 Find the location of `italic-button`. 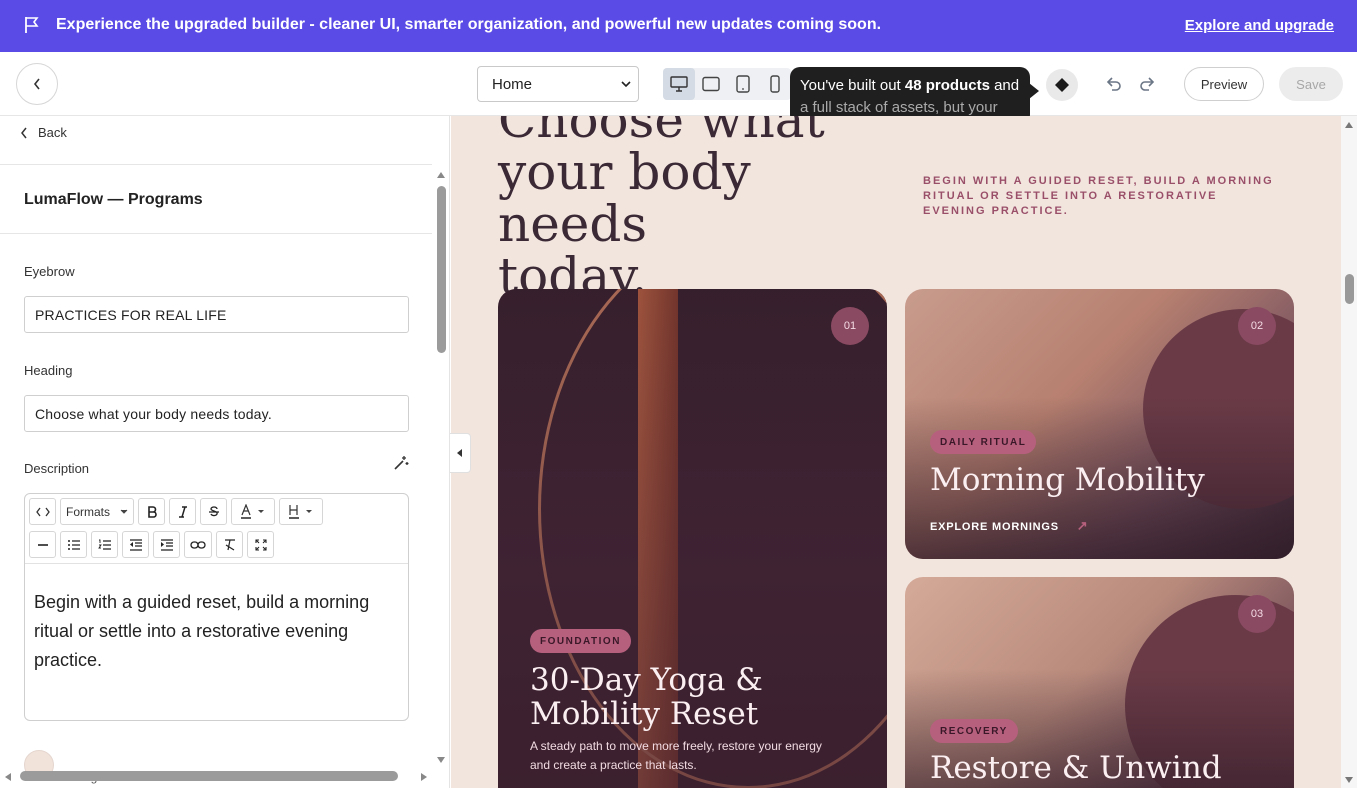

italic-button is located at coordinates (182, 511).